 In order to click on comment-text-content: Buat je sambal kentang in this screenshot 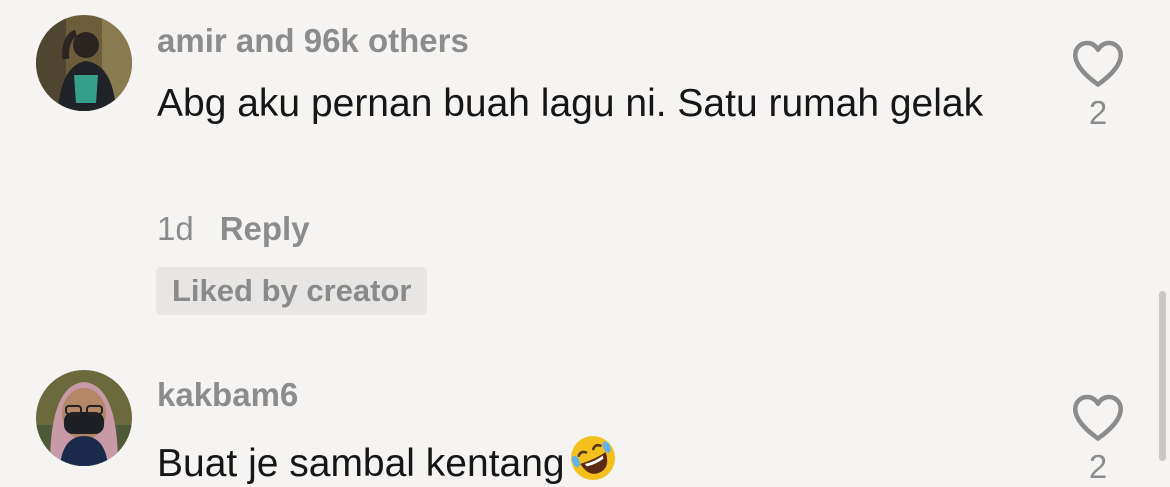, I will do `click(361, 463)`.